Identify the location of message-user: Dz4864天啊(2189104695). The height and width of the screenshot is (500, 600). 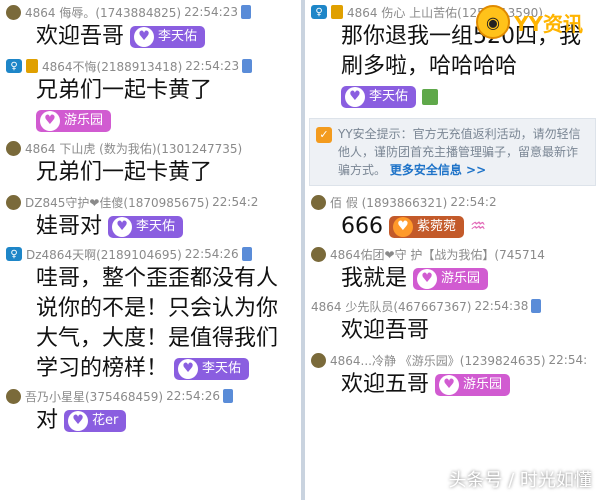
(104, 254).